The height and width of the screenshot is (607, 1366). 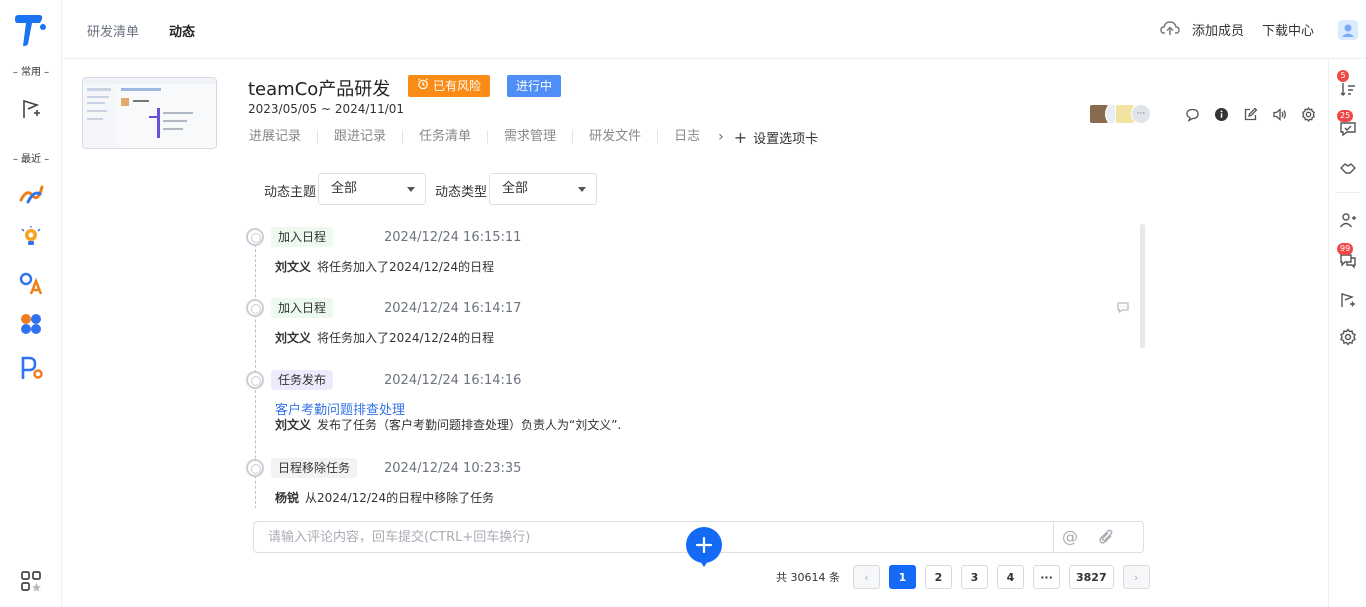 I want to click on lightbulb-icon, so click(x=31, y=237).